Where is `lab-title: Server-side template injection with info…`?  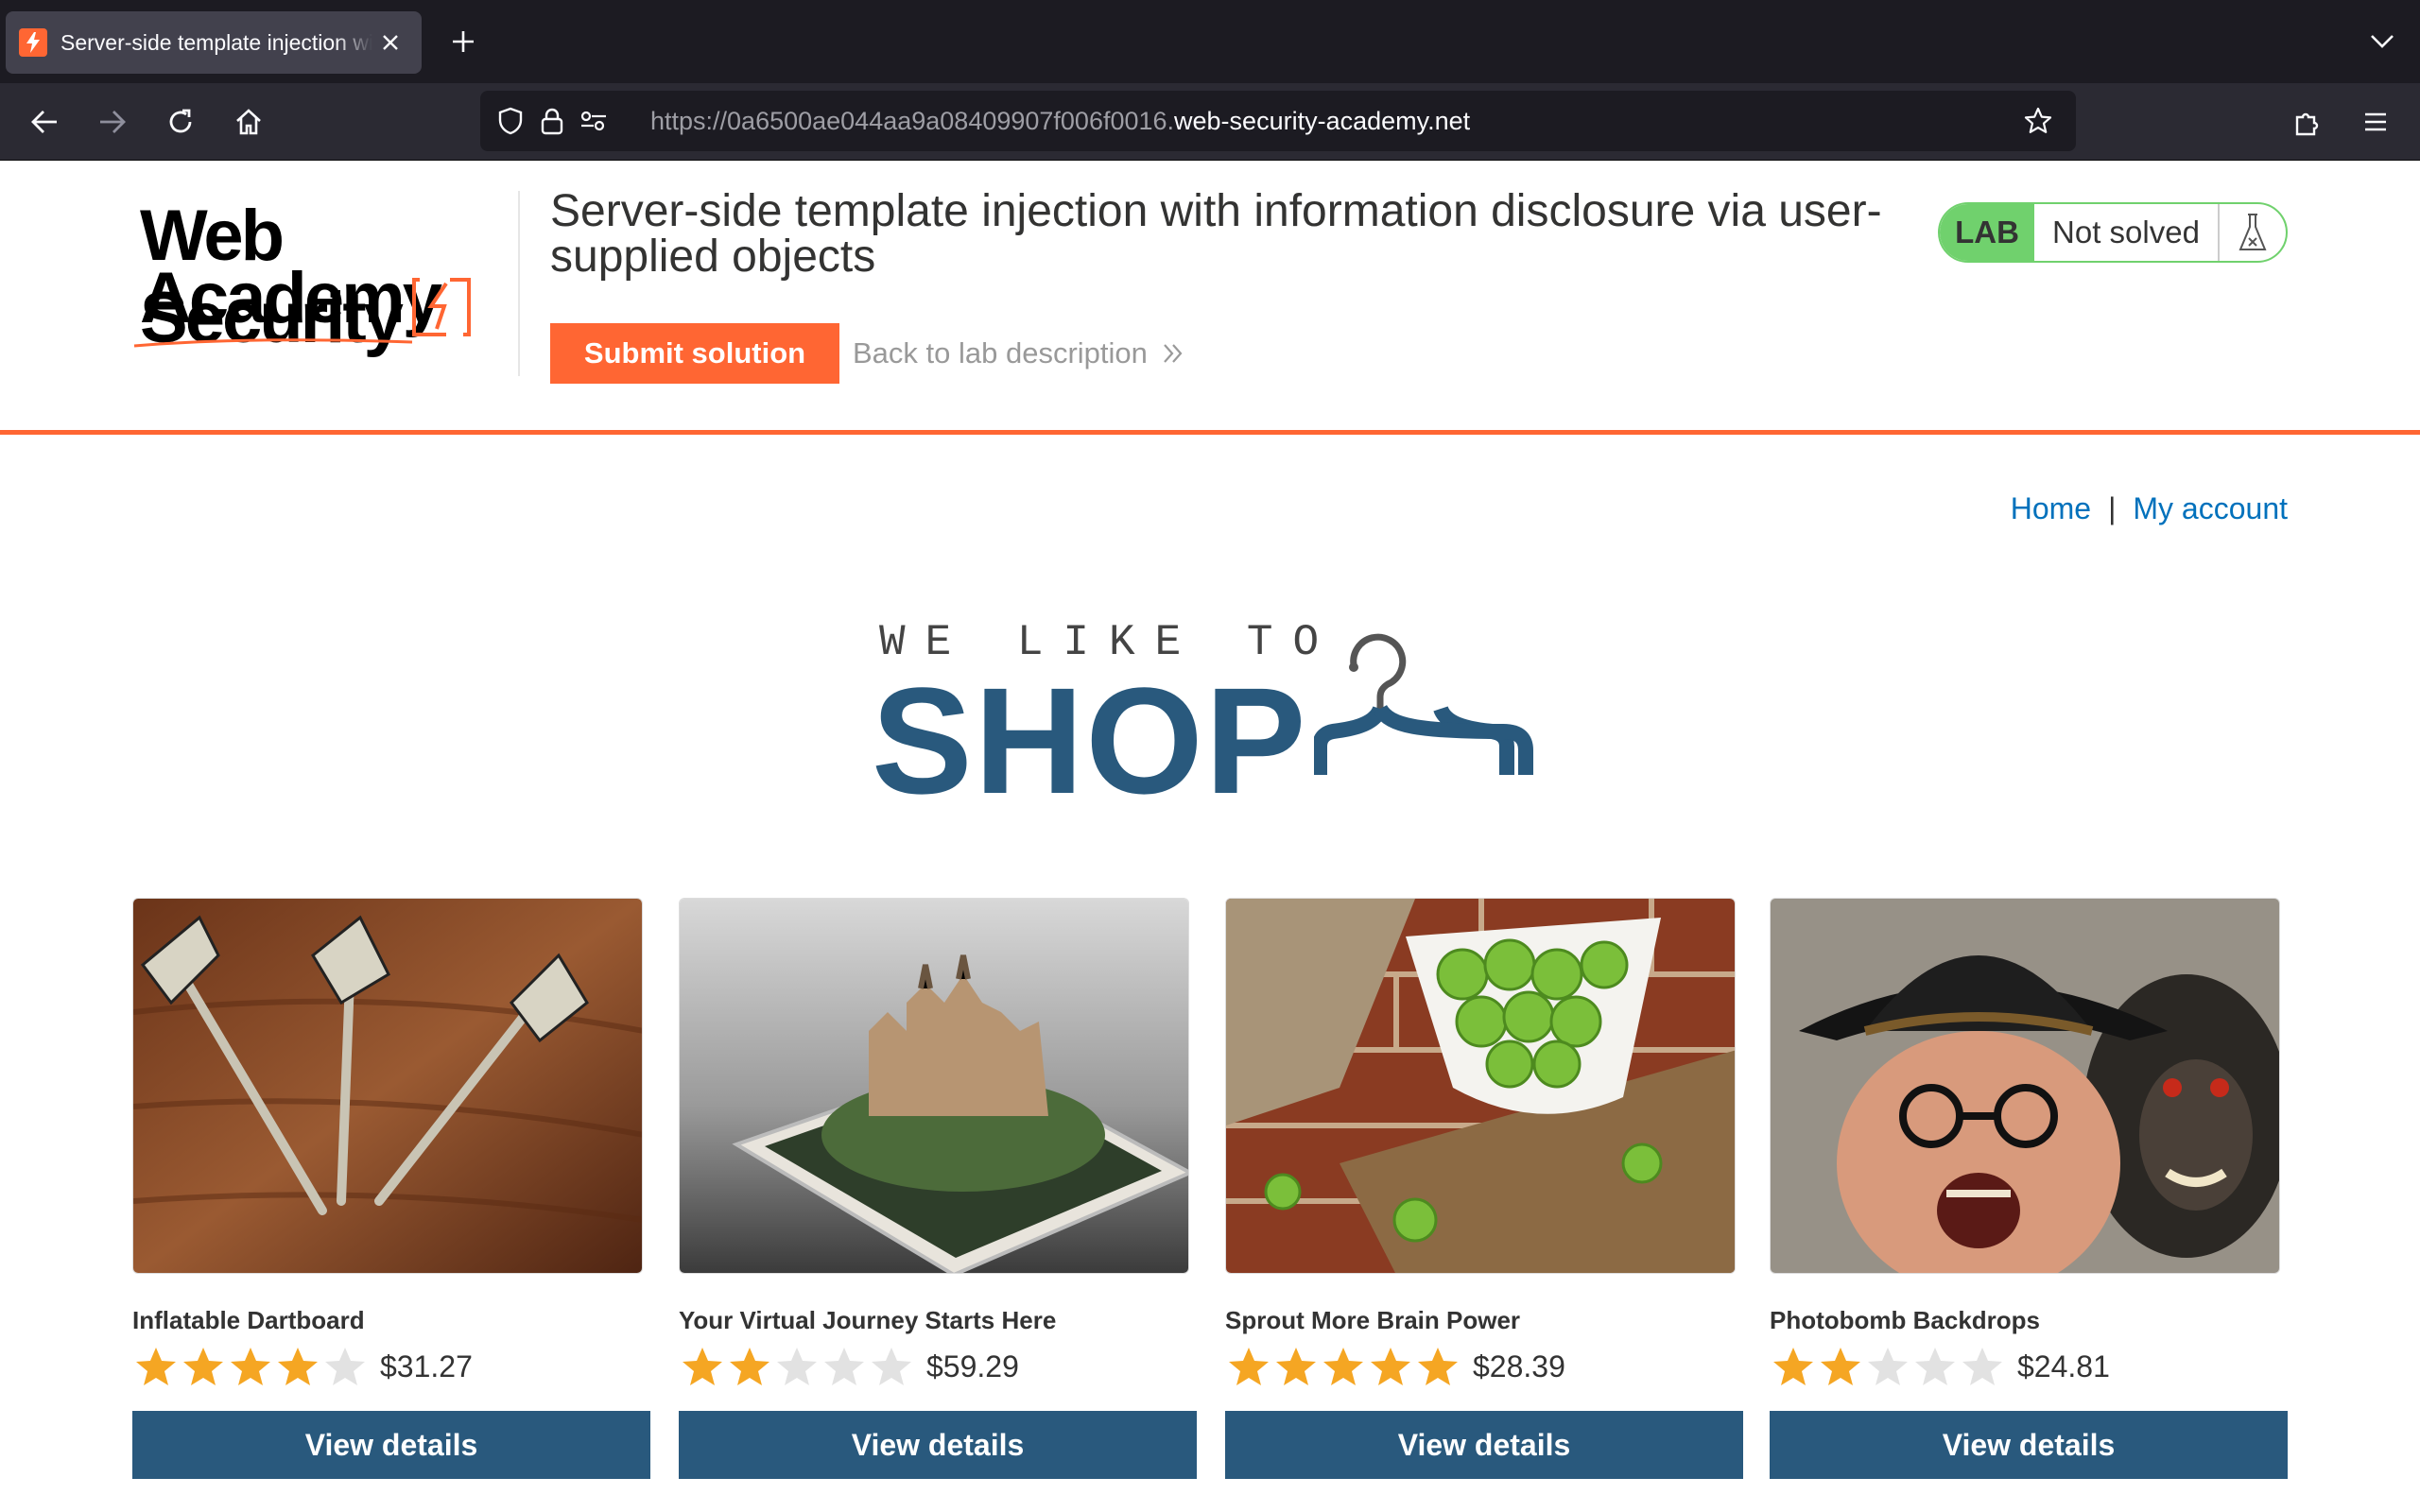 lab-title: Server-side template injection with info… is located at coordinates (1216, 234).